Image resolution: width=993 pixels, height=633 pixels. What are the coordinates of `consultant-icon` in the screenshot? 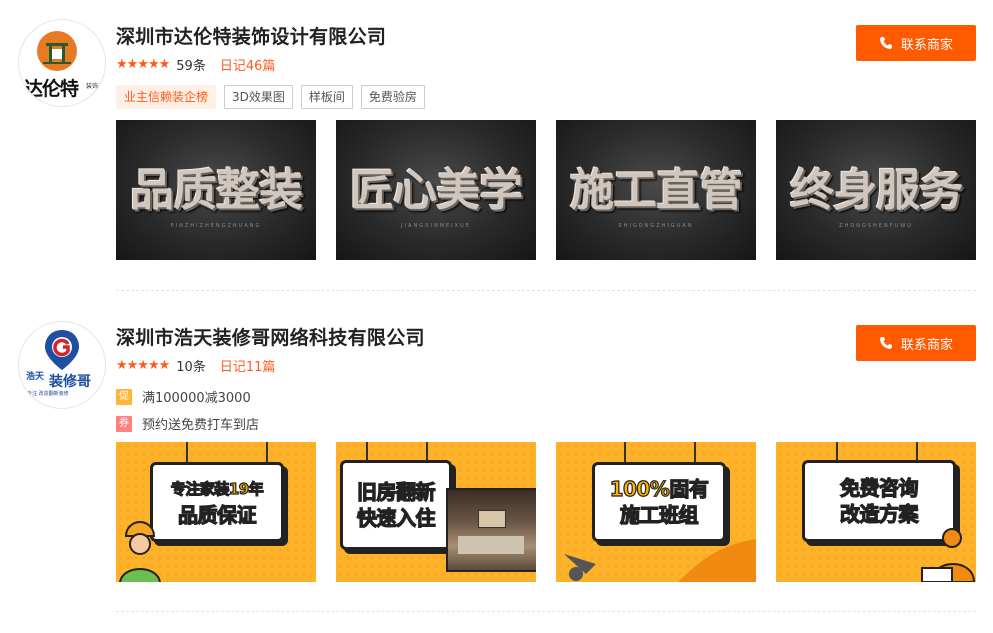 It's located at (948, 555).